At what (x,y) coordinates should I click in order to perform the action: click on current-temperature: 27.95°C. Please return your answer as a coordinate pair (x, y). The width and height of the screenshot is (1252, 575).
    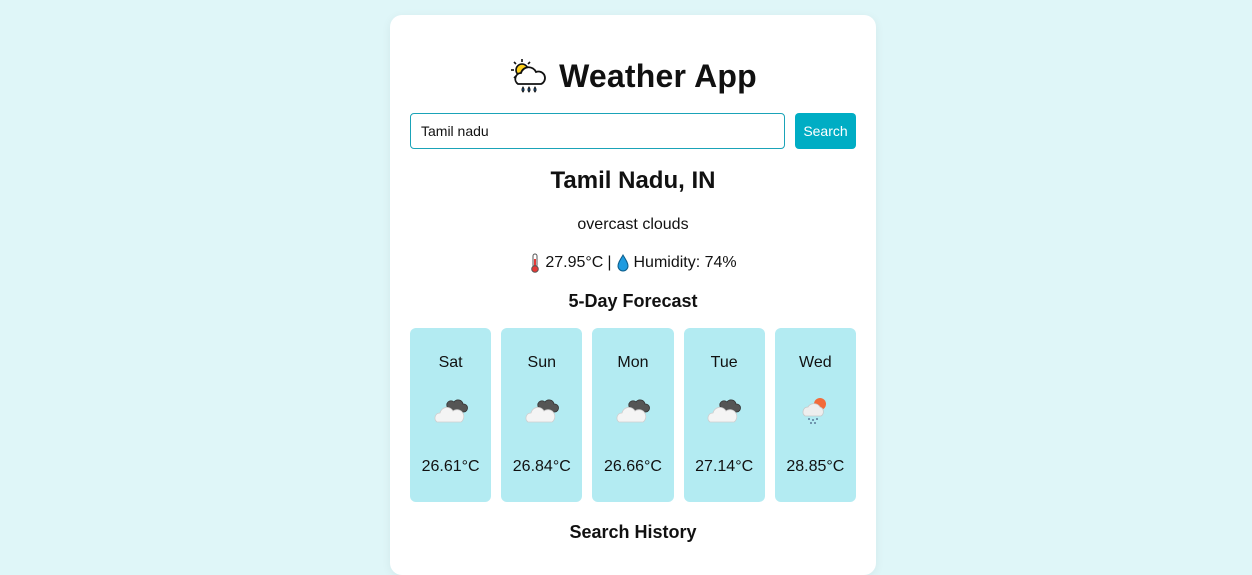
    Looking at the image, I should click on (574, 262).